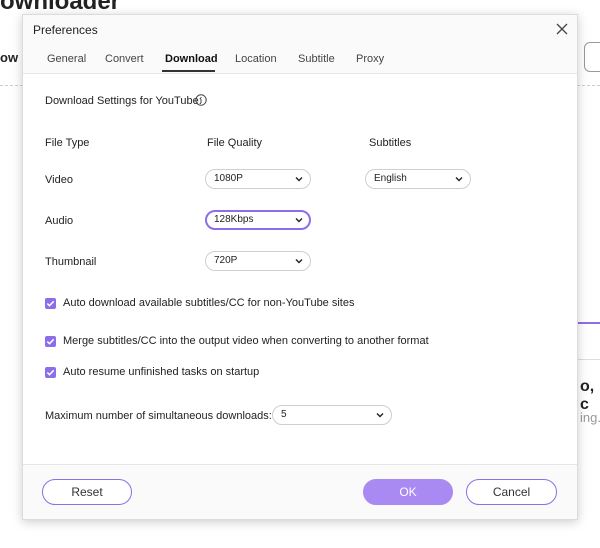  I want to click on cancel-button: Cancel, so click(511, 492).